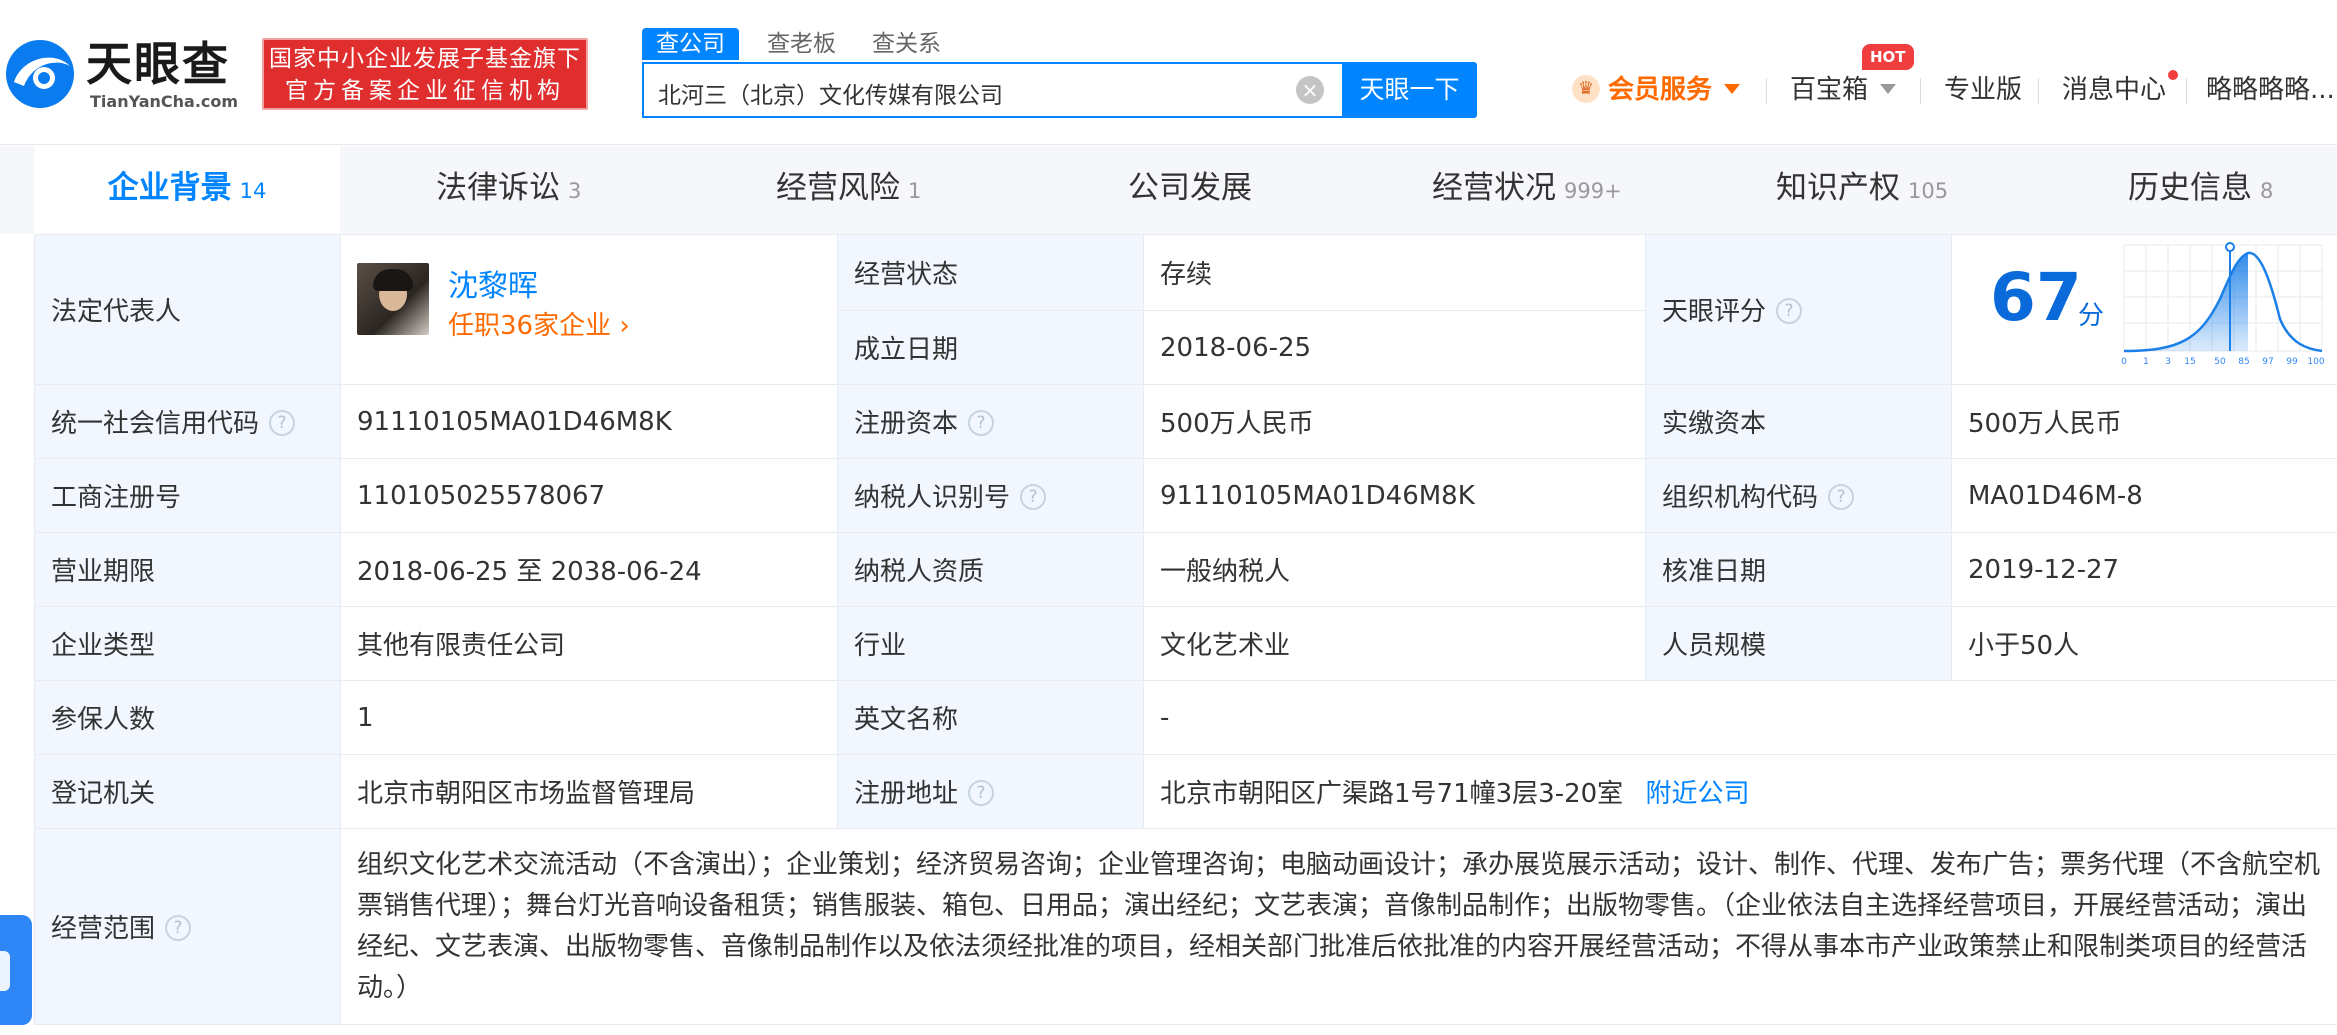 The image size is (2337, 1035). I want to click on status-label: 经营状态, so click(990, 272).